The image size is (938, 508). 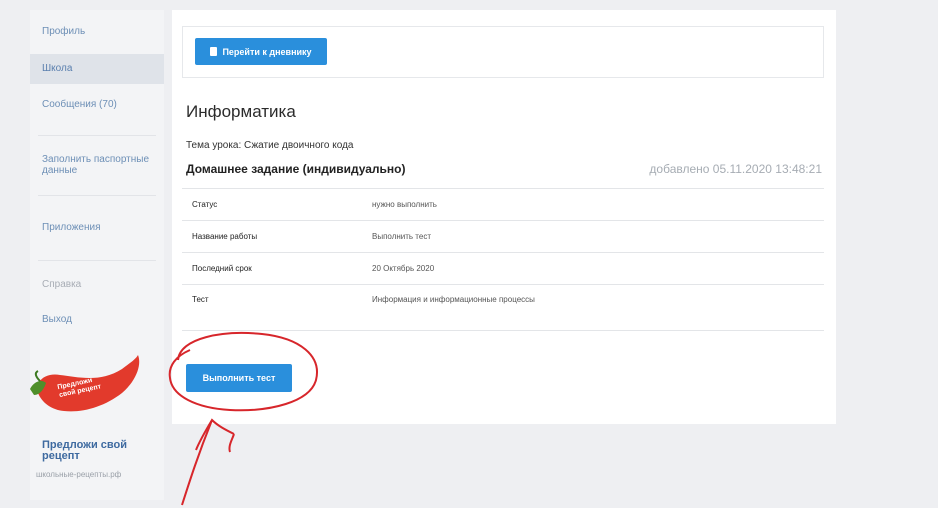 I want to click on added-timestamp: добавлено 05.11.2020 13:48:21, so click(x=735, y=169).